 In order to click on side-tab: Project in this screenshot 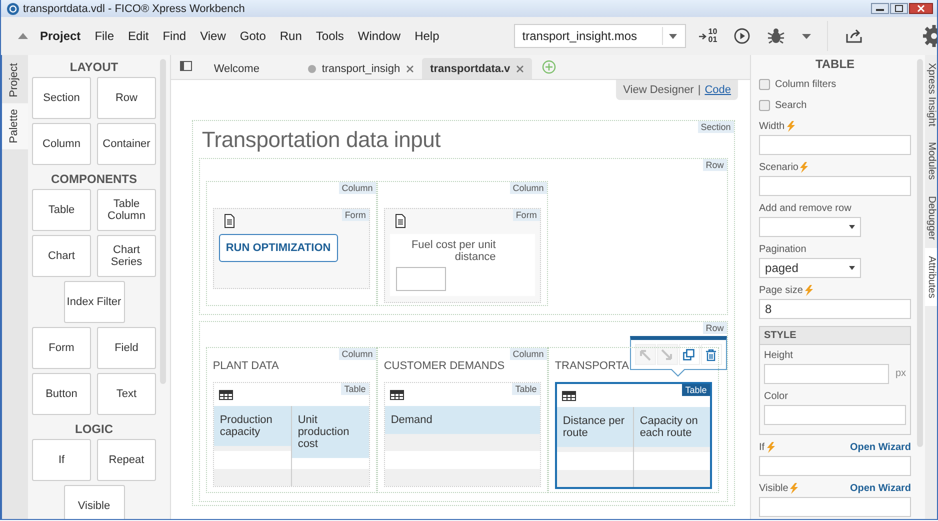, I will do `click(15, 80)`.